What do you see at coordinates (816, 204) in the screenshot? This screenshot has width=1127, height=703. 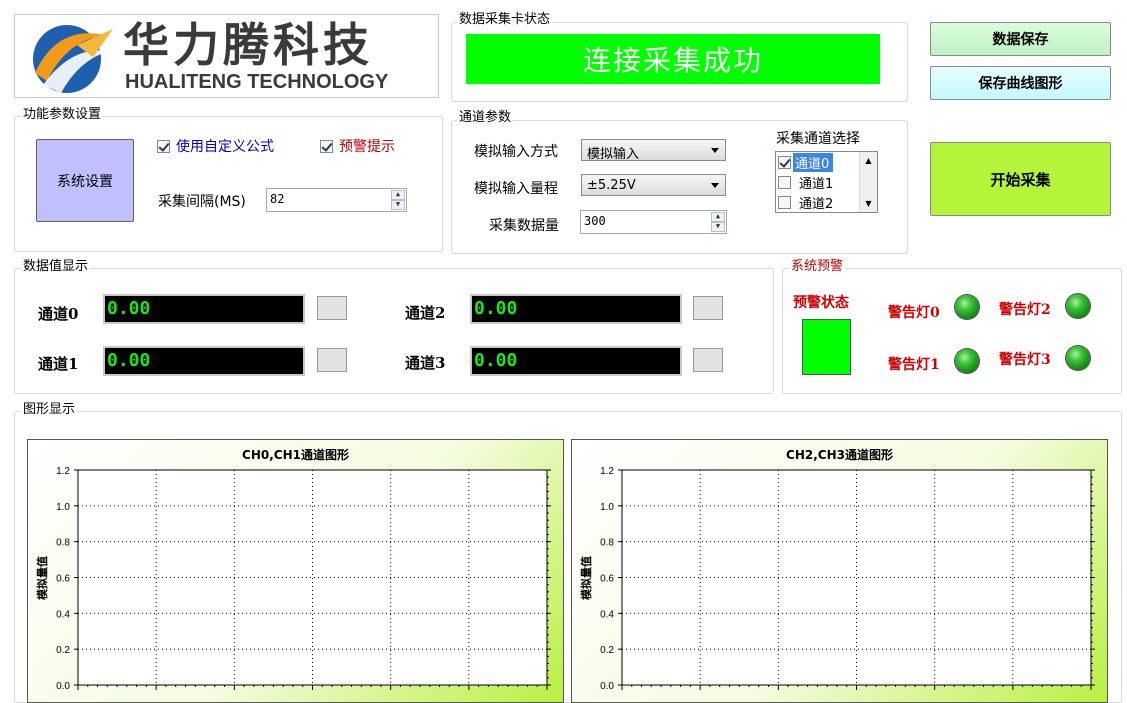 I see `channel-item-label: 通道2` at bounding box center [816, 204].